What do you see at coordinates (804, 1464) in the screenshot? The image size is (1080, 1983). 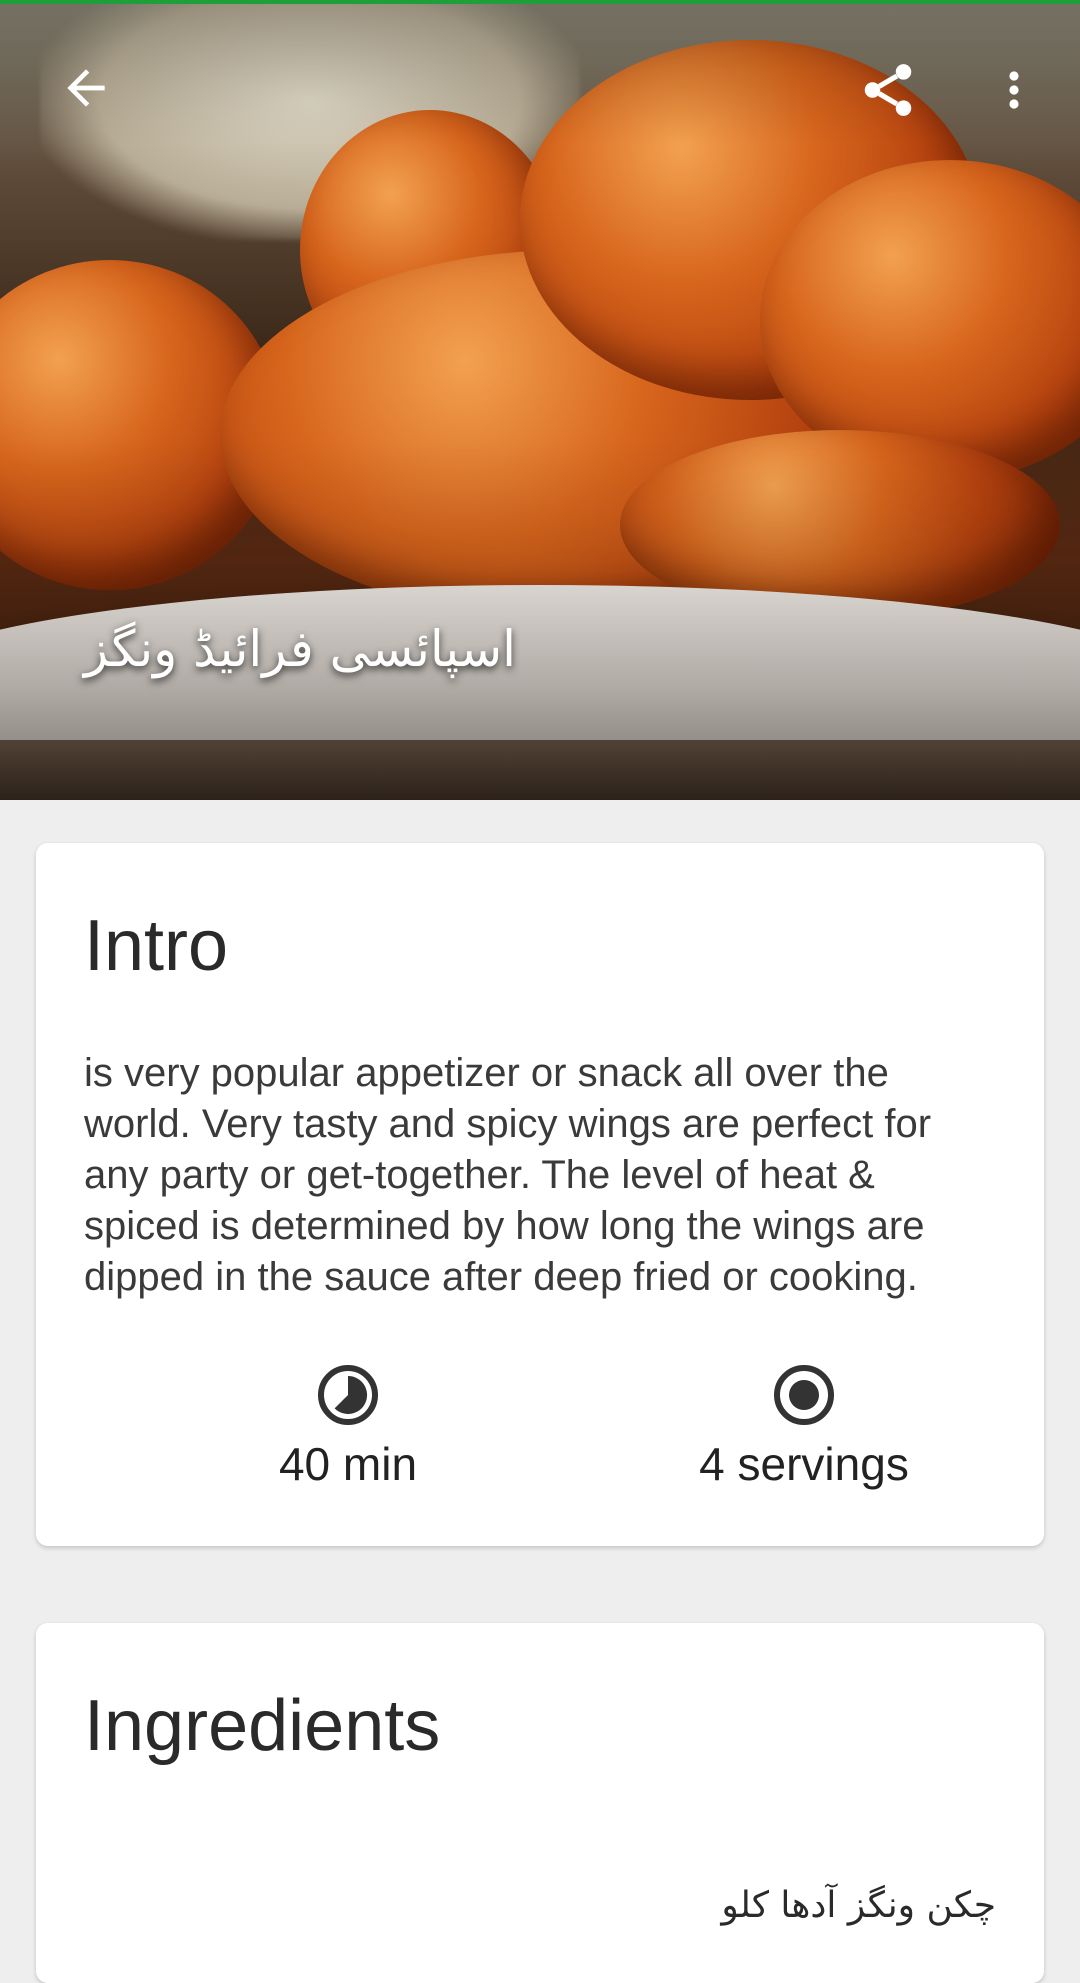 I see `servings-label: 4 servings` at bounding box center [804, 1464].